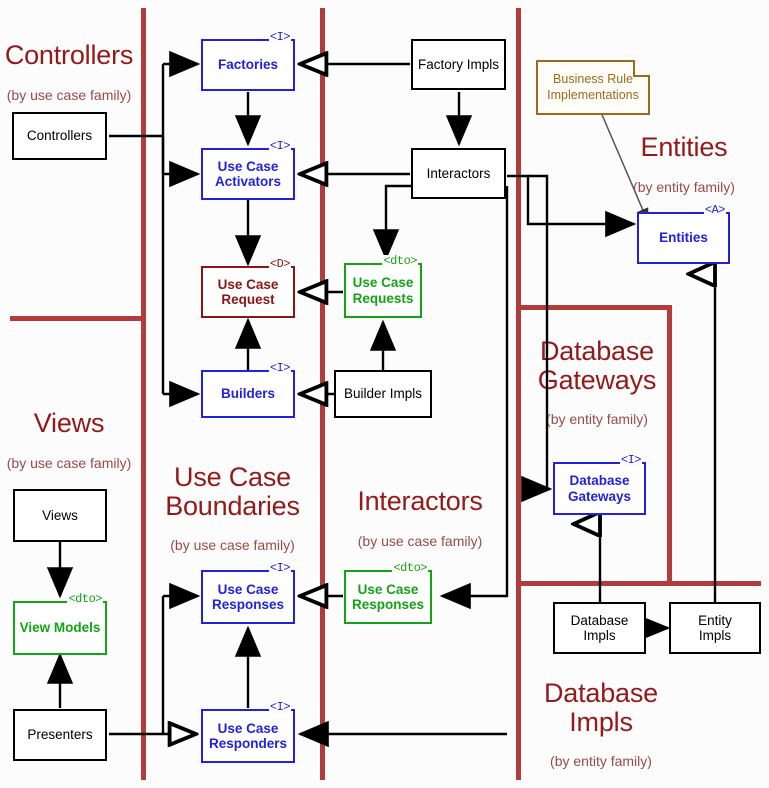 Image resolution: width=769 pixels, height=788 pixels. Describe the element at coordinates (69, 439) in the screenshot. I see `region-caption-views: Views (by use case family)` at that location.